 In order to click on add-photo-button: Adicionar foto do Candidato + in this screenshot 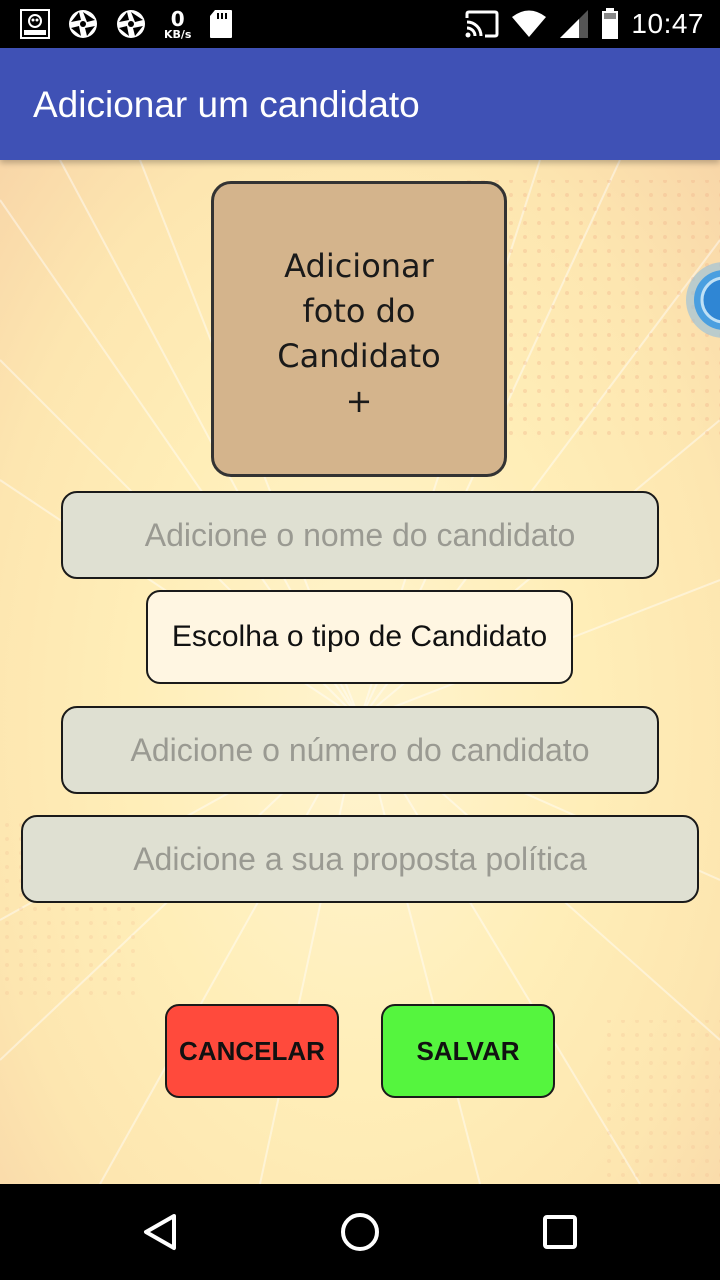, I will do `click(359, 329)`.